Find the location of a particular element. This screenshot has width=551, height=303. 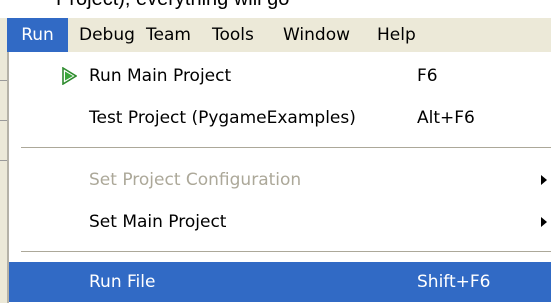

menu-item-label: Run Main Project is located at coordinates (160, 76).